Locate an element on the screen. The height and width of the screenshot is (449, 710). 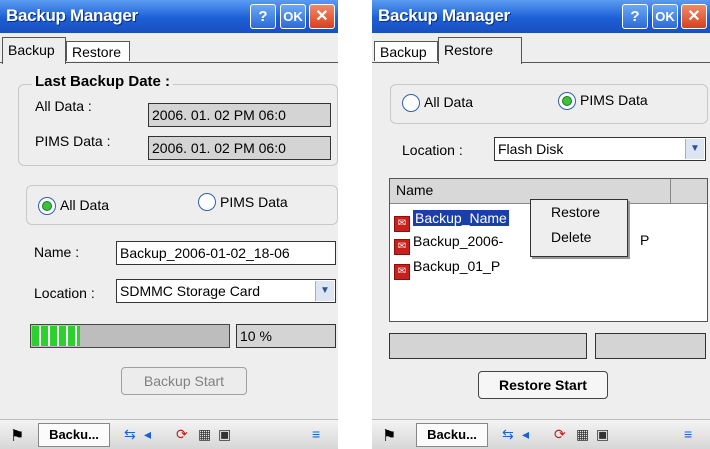
file-name: Backup_Name is located at coordinates (461, 218).